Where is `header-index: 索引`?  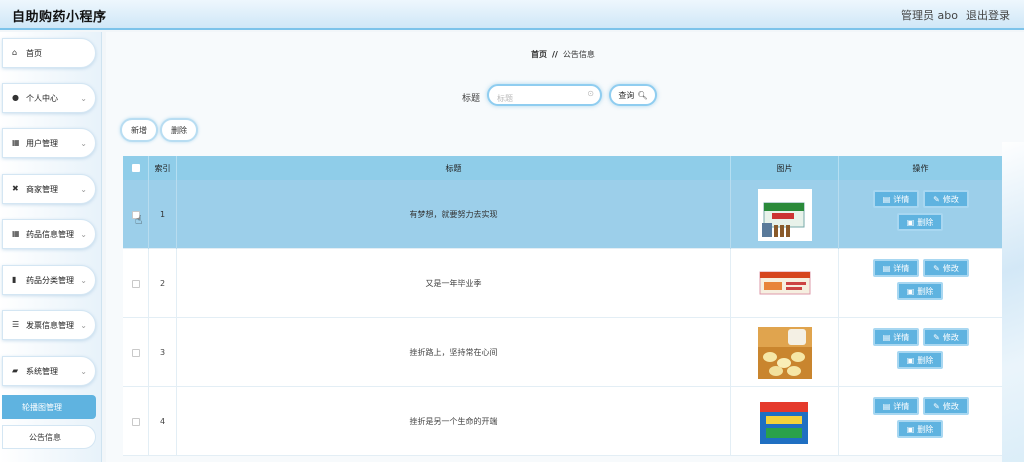
header-index: 索引 is located at coordinates (163, 168).